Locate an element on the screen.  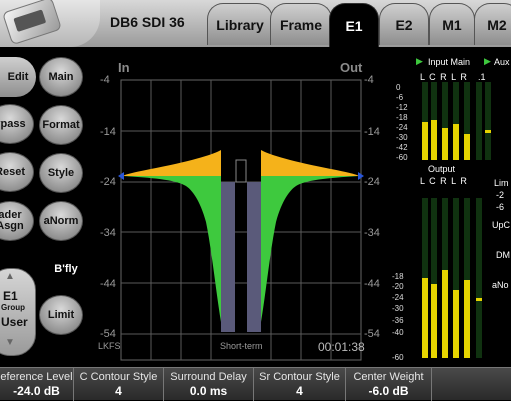
mode-label: Short-term is located at coordinates (241, 346).